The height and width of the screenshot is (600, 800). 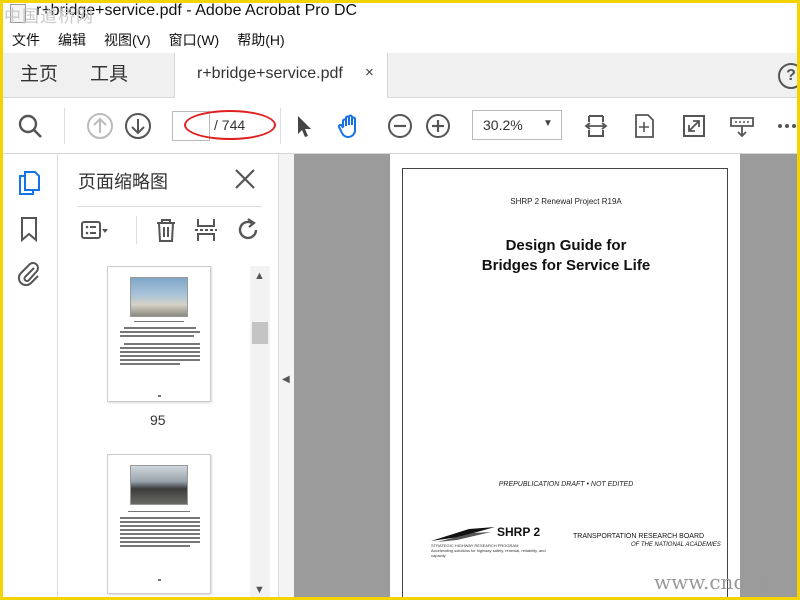 I want to click on help-icon: ?, so click(x=789, y=76).